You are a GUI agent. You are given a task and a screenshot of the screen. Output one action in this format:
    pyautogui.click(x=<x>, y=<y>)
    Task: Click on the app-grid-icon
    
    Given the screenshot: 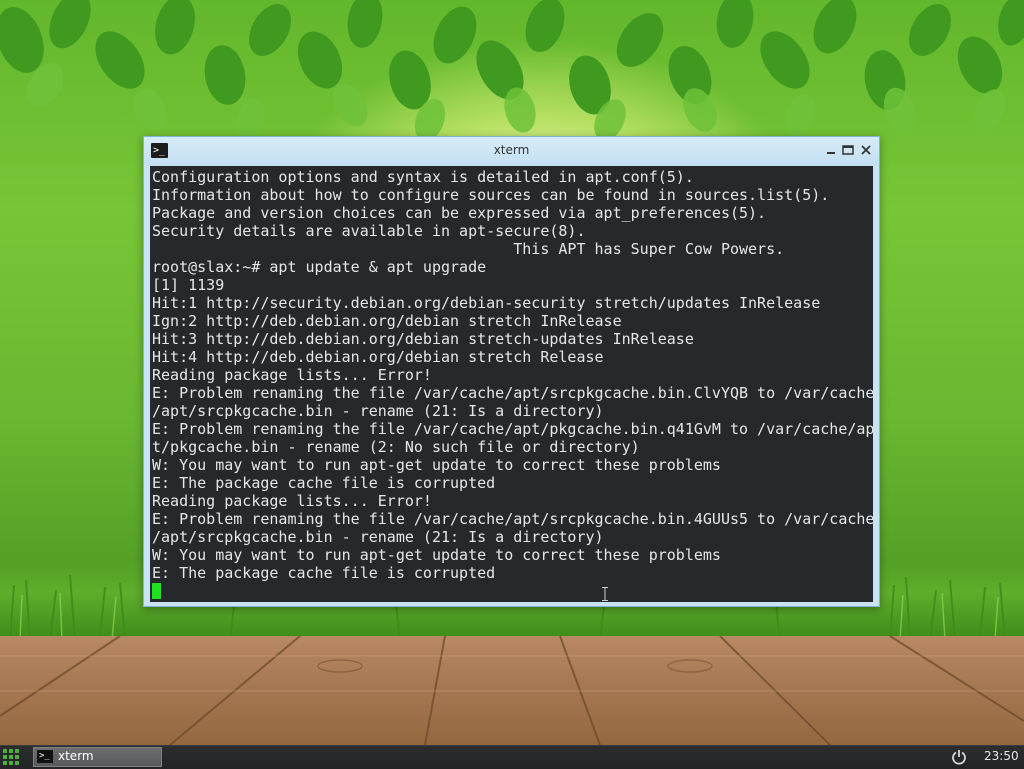 What is the action you would take?
    pyautogui.click(x=11, y=757)
    